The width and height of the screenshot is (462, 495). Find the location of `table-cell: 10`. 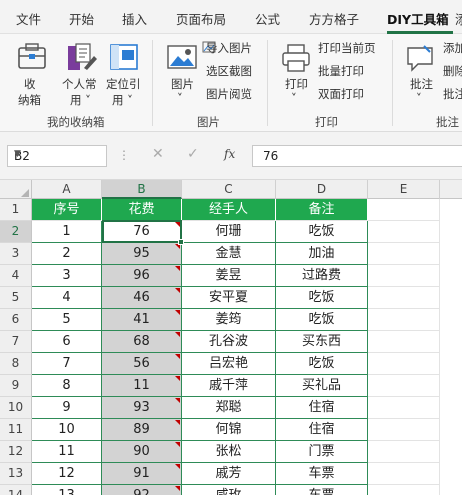

table-cell: 10 is located at coordinates (67, 430).